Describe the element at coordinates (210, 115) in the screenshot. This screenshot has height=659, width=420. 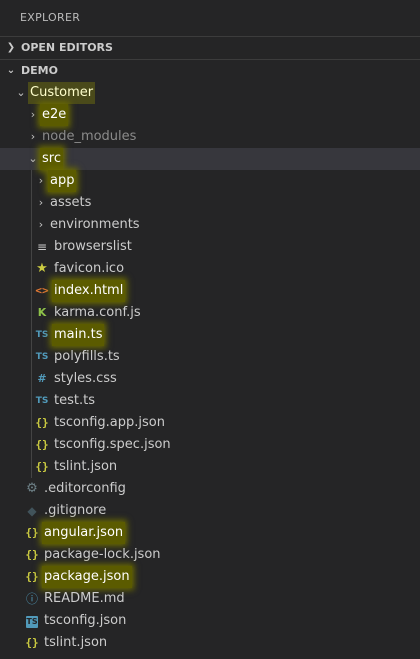
I see `folder-e2e: › e2e` at that location.